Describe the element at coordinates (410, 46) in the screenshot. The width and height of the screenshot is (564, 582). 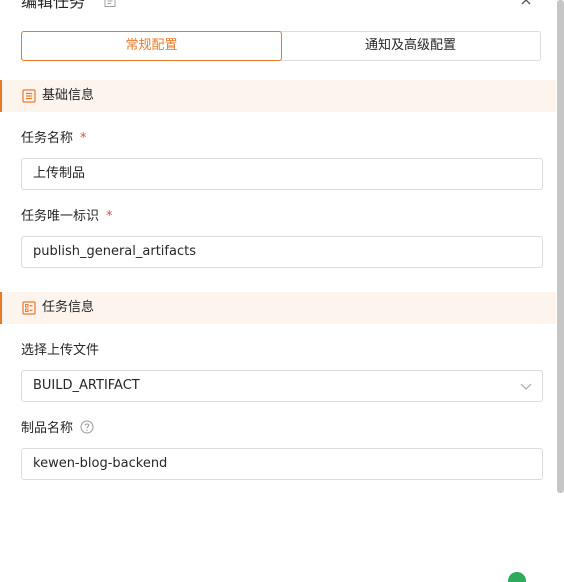
I see `tab-notification-advanced-config: 通知及高级配置` at that location.